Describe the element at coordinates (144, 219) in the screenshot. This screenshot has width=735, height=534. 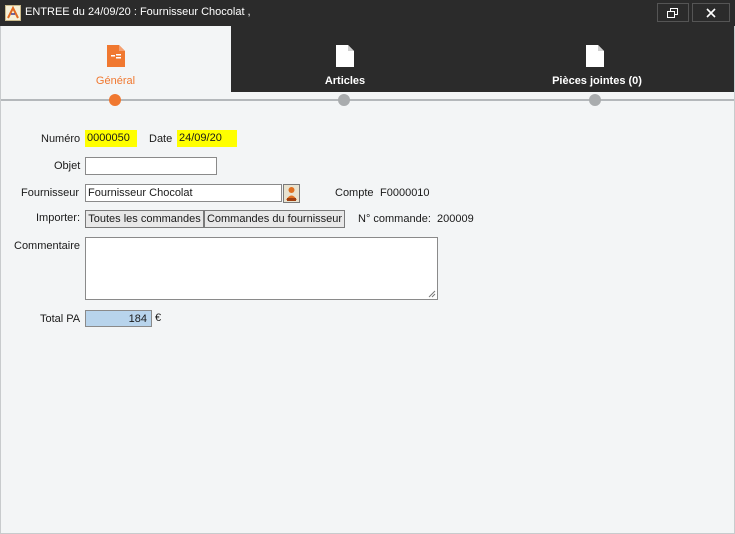
I see `toutes-les-commandes-button: Toutes les commandes` at that location.